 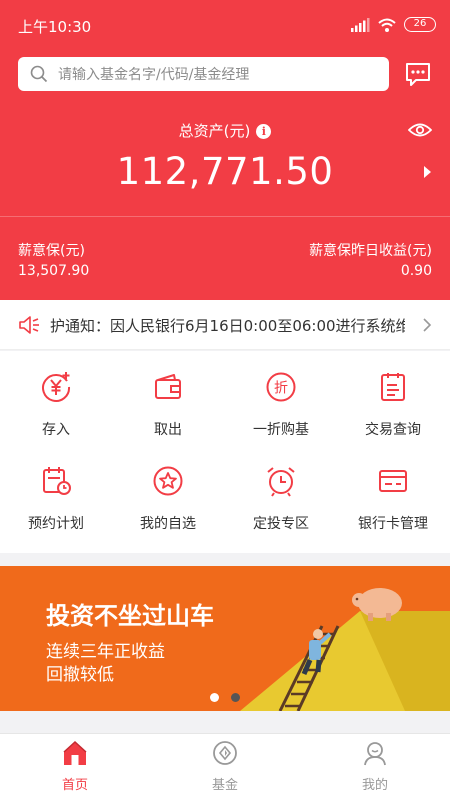 I want to click on bottom-tab-bar: 首页 基金 我的, so click(x=225, y=766).